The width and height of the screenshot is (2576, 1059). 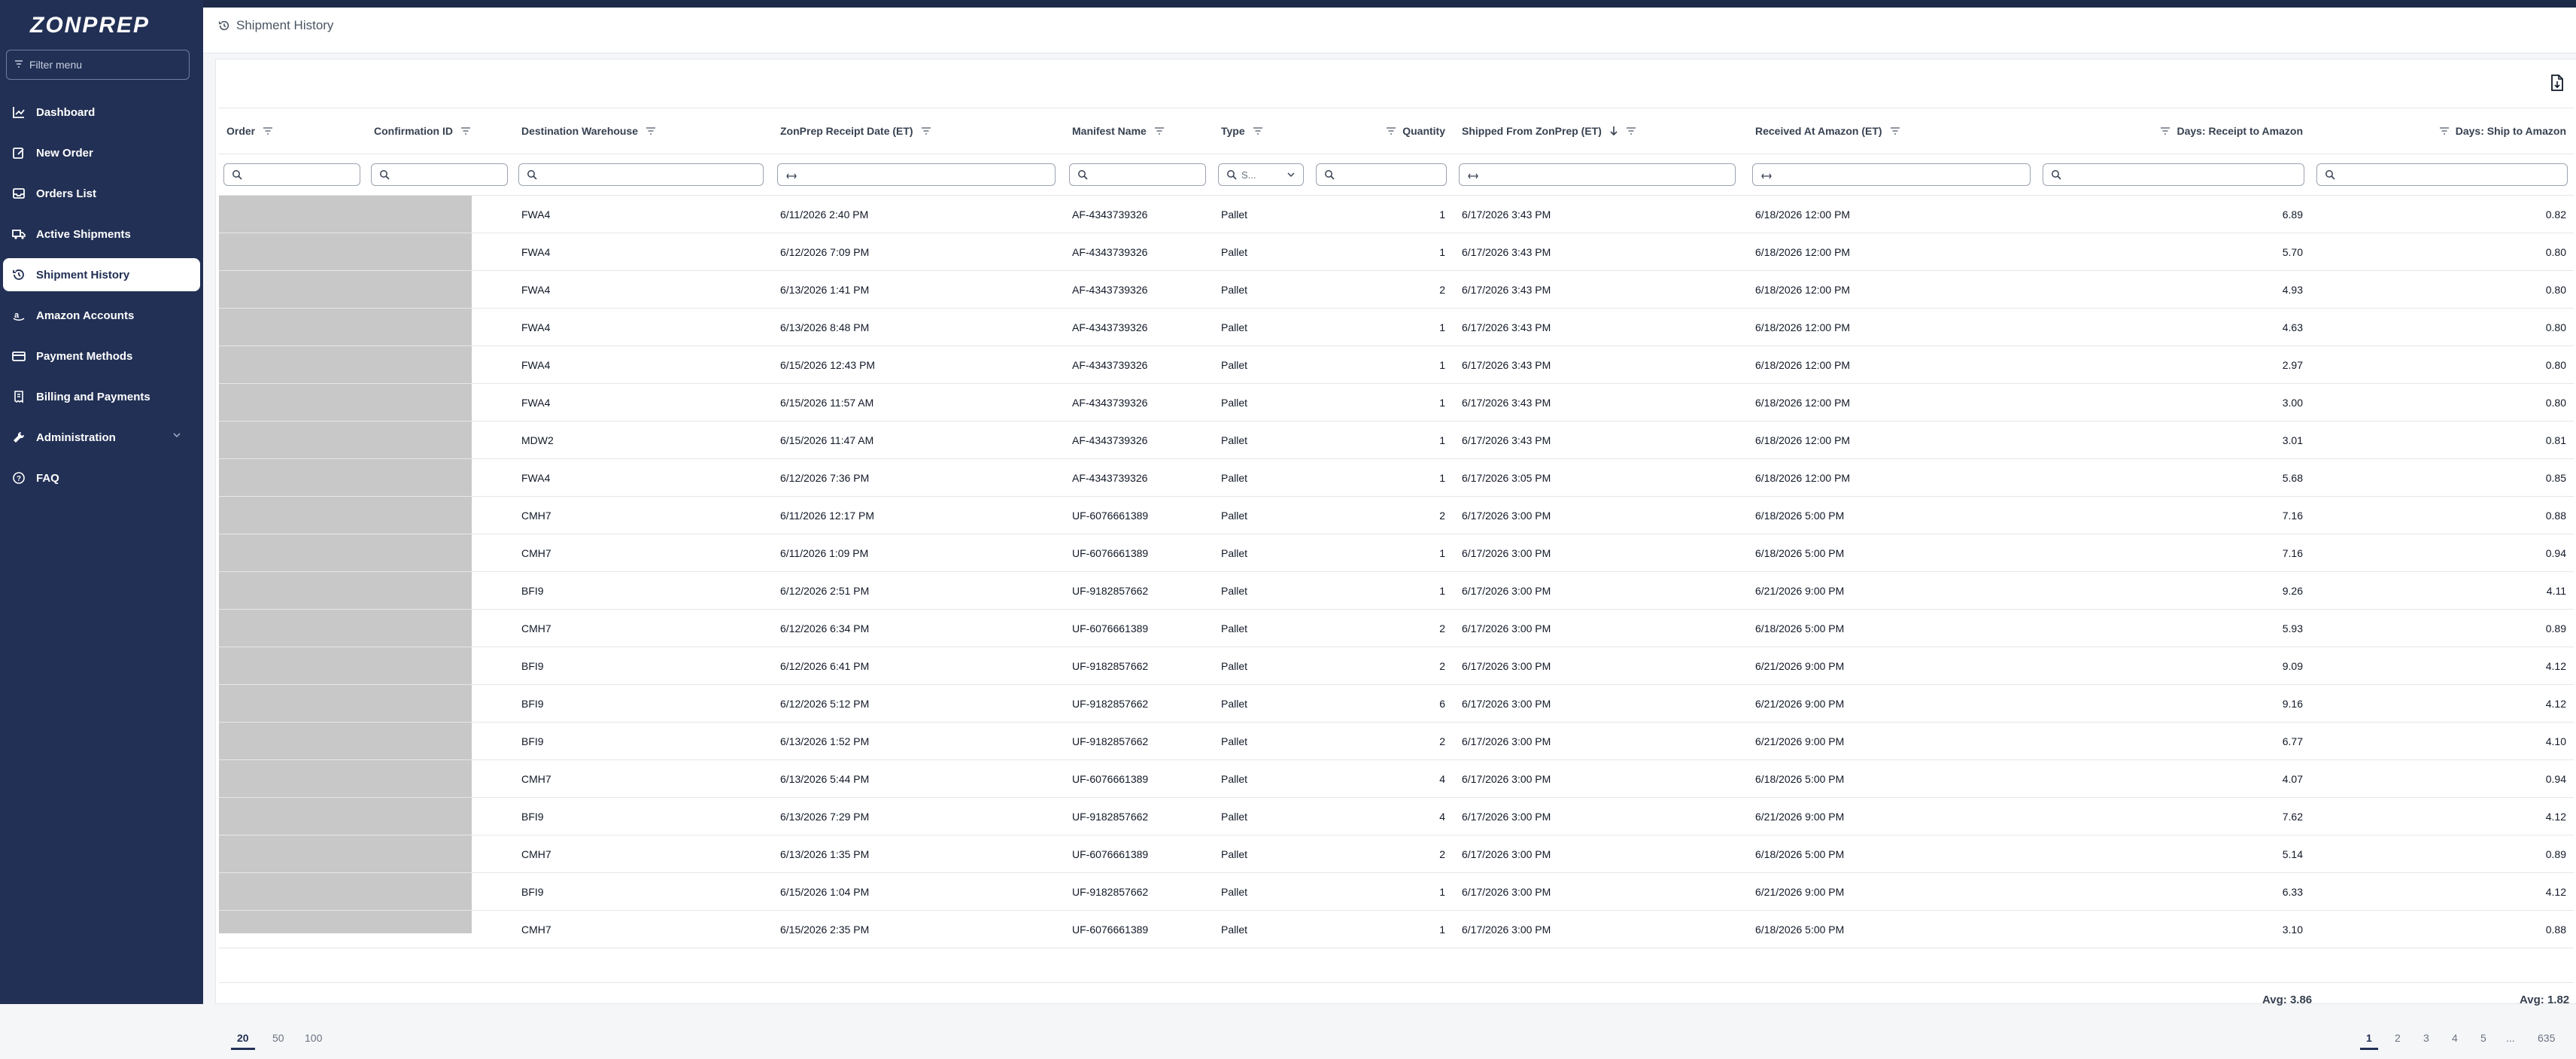 What do you see at coordinates (242, 1041) in the screenshot?
I see `page-size-20: 20` at bounding box center [242, 1041].